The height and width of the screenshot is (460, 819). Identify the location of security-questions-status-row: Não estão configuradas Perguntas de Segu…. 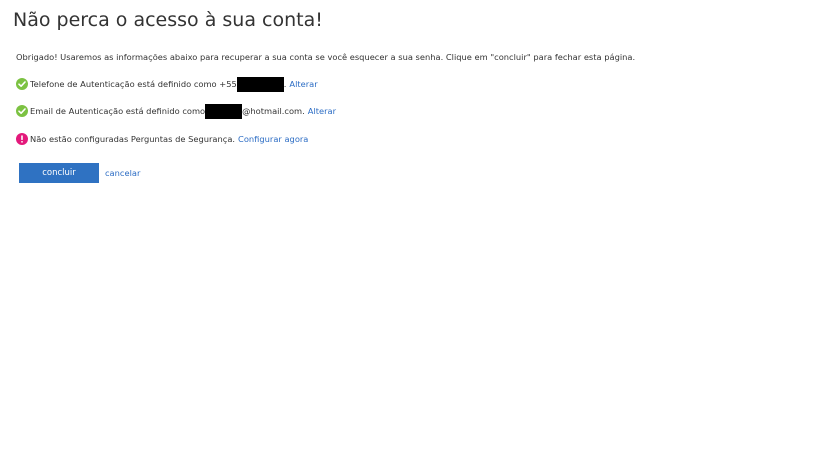
(162, 139).